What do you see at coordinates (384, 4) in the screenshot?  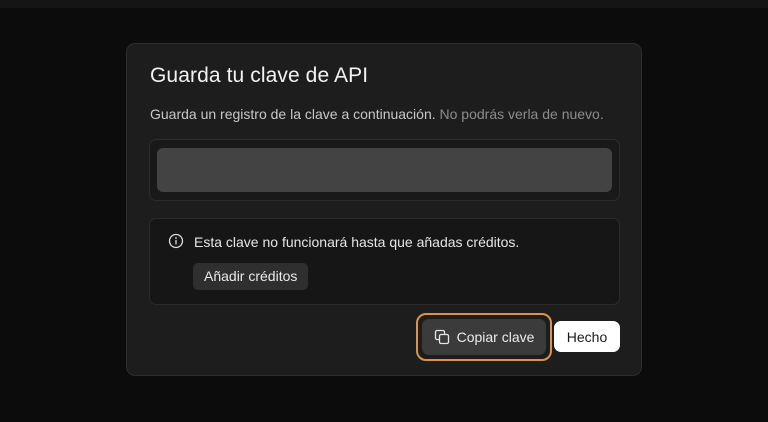 I see `background-topbar` at bounding box center [384, 4].